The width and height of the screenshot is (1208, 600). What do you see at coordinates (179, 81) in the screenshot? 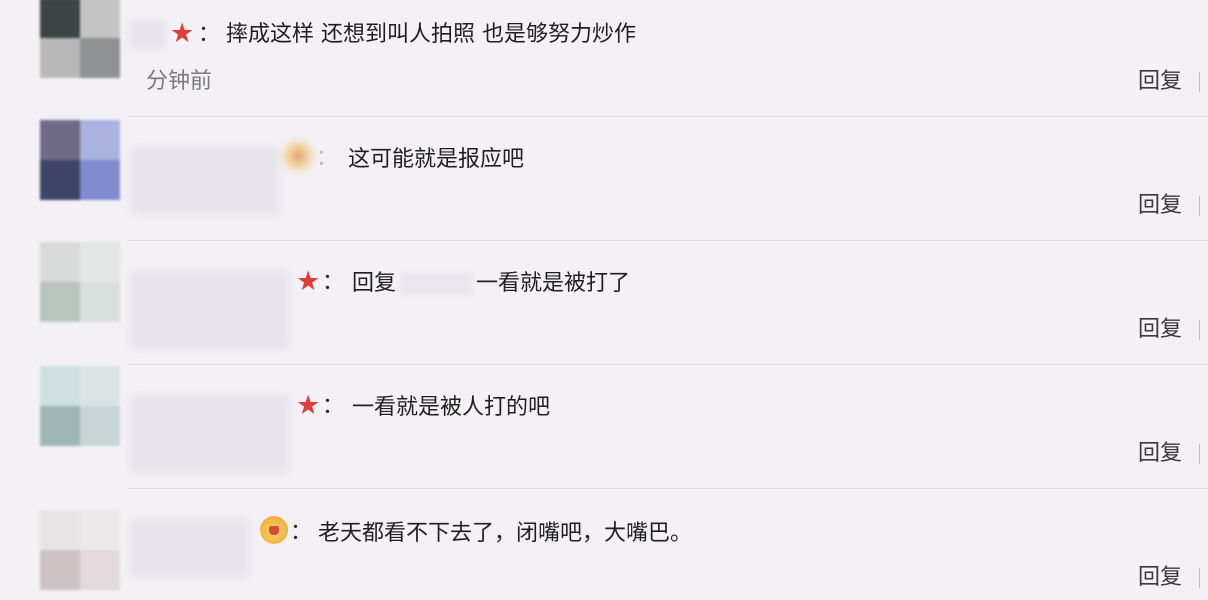
I see `comment-time: 分钟前` at bounding box center [179, 81].